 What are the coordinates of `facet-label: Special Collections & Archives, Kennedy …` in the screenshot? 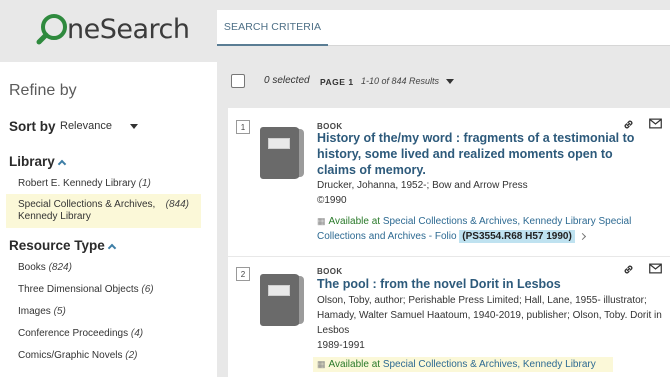 It's located at (87, 210).